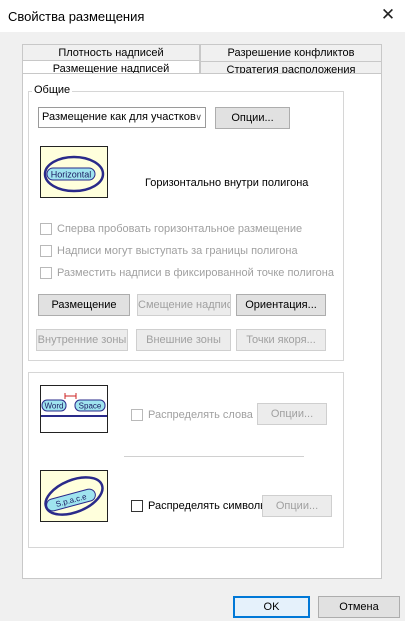 This screenshot has height=621, width=405. I want to click on separator, so click(214, 456).